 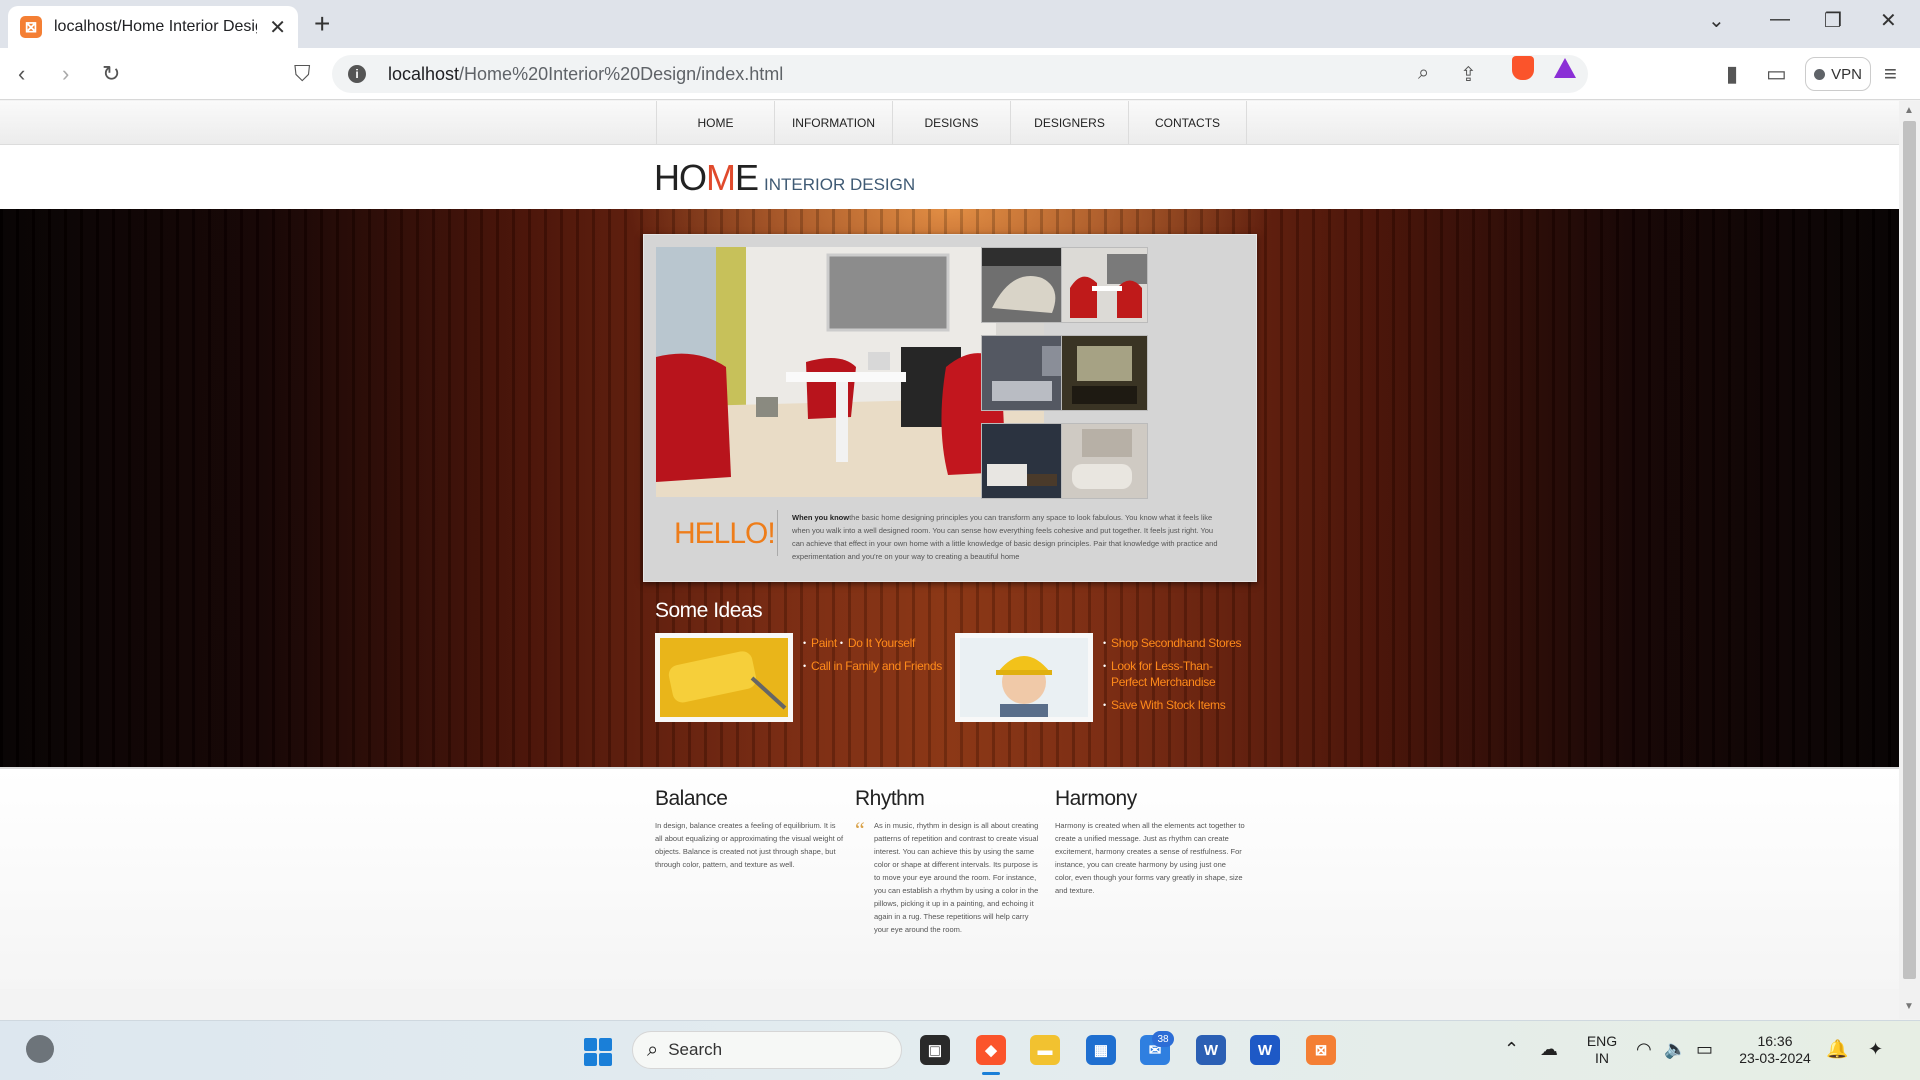 What do you see at coordinates (1045, 1050) in the screenshot?
I see `file-explorer-icon: ▬` at bounding box center [1045, 1050].